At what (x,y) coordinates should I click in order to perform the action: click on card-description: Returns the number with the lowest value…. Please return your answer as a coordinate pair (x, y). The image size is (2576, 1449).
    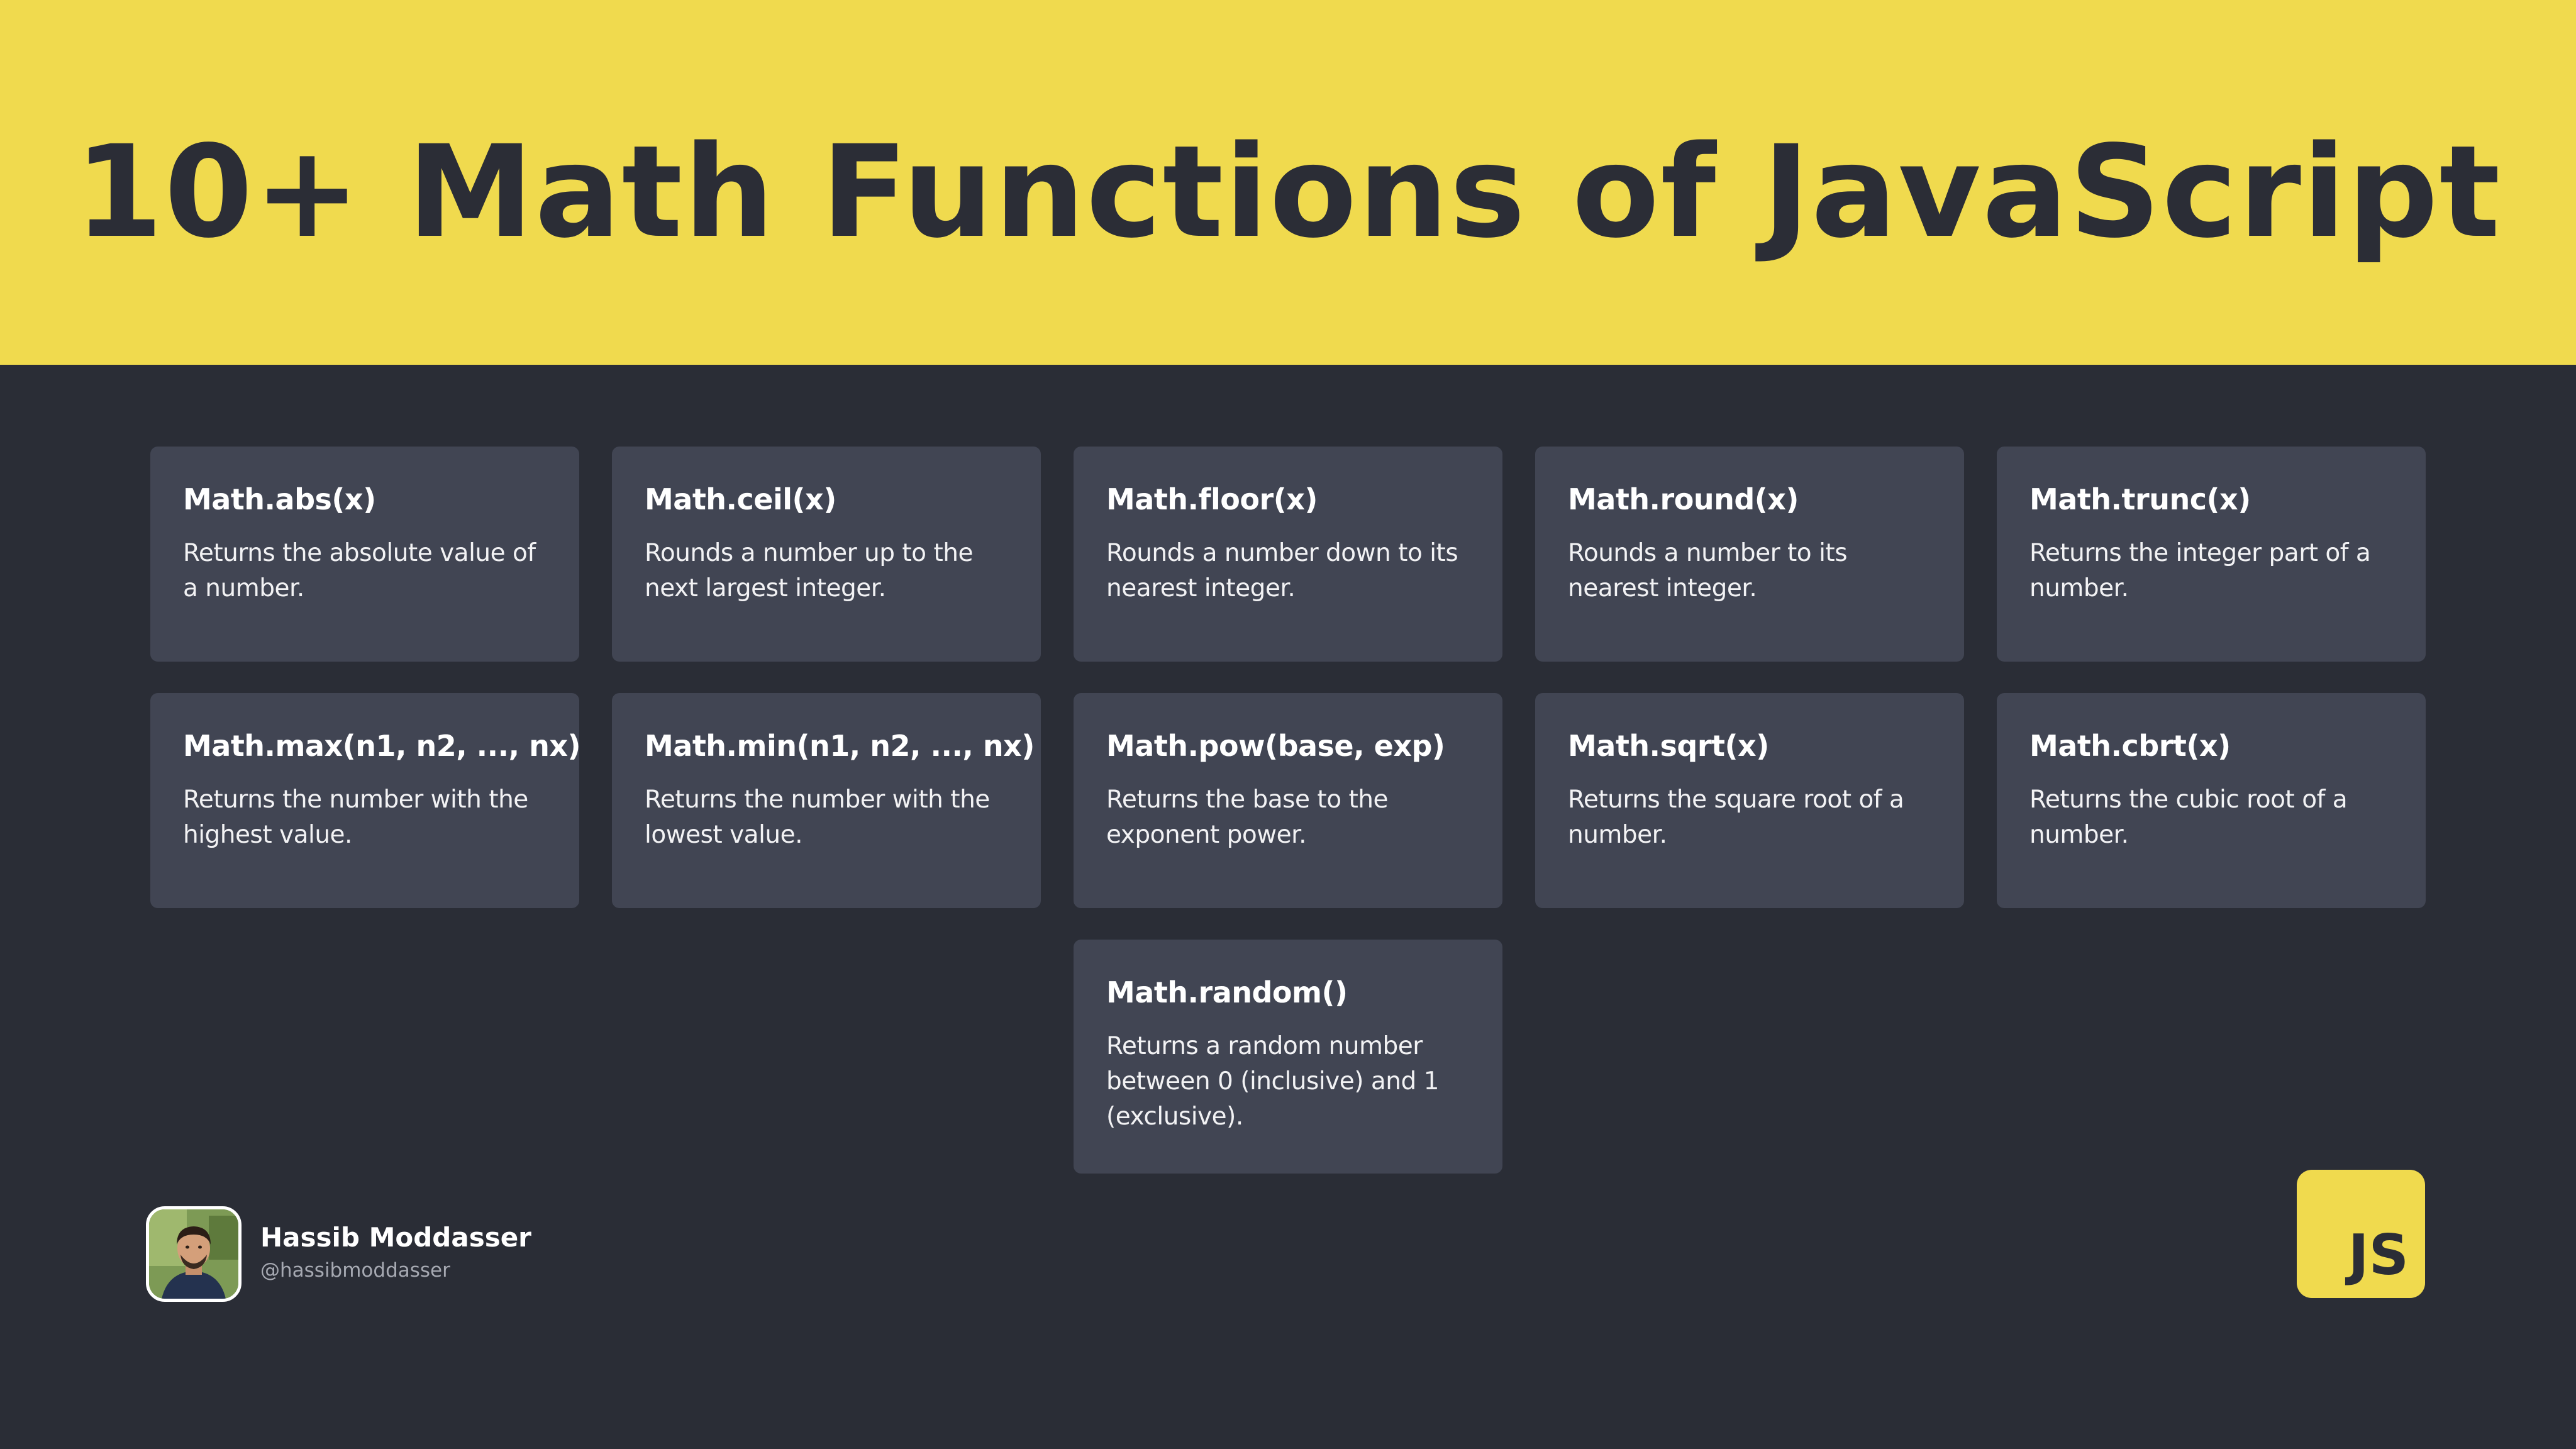
    Looking at the image, I should click on (817, 817).